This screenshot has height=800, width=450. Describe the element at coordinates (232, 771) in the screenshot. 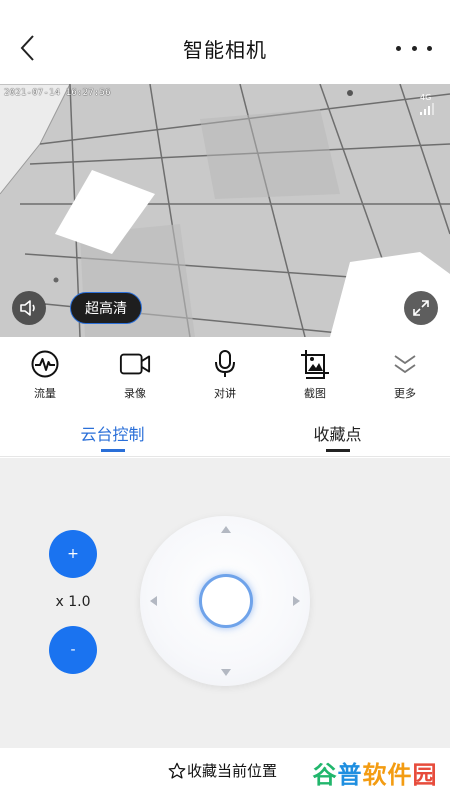

I see `favorite-position-label: 收藏当前位置` at that location.